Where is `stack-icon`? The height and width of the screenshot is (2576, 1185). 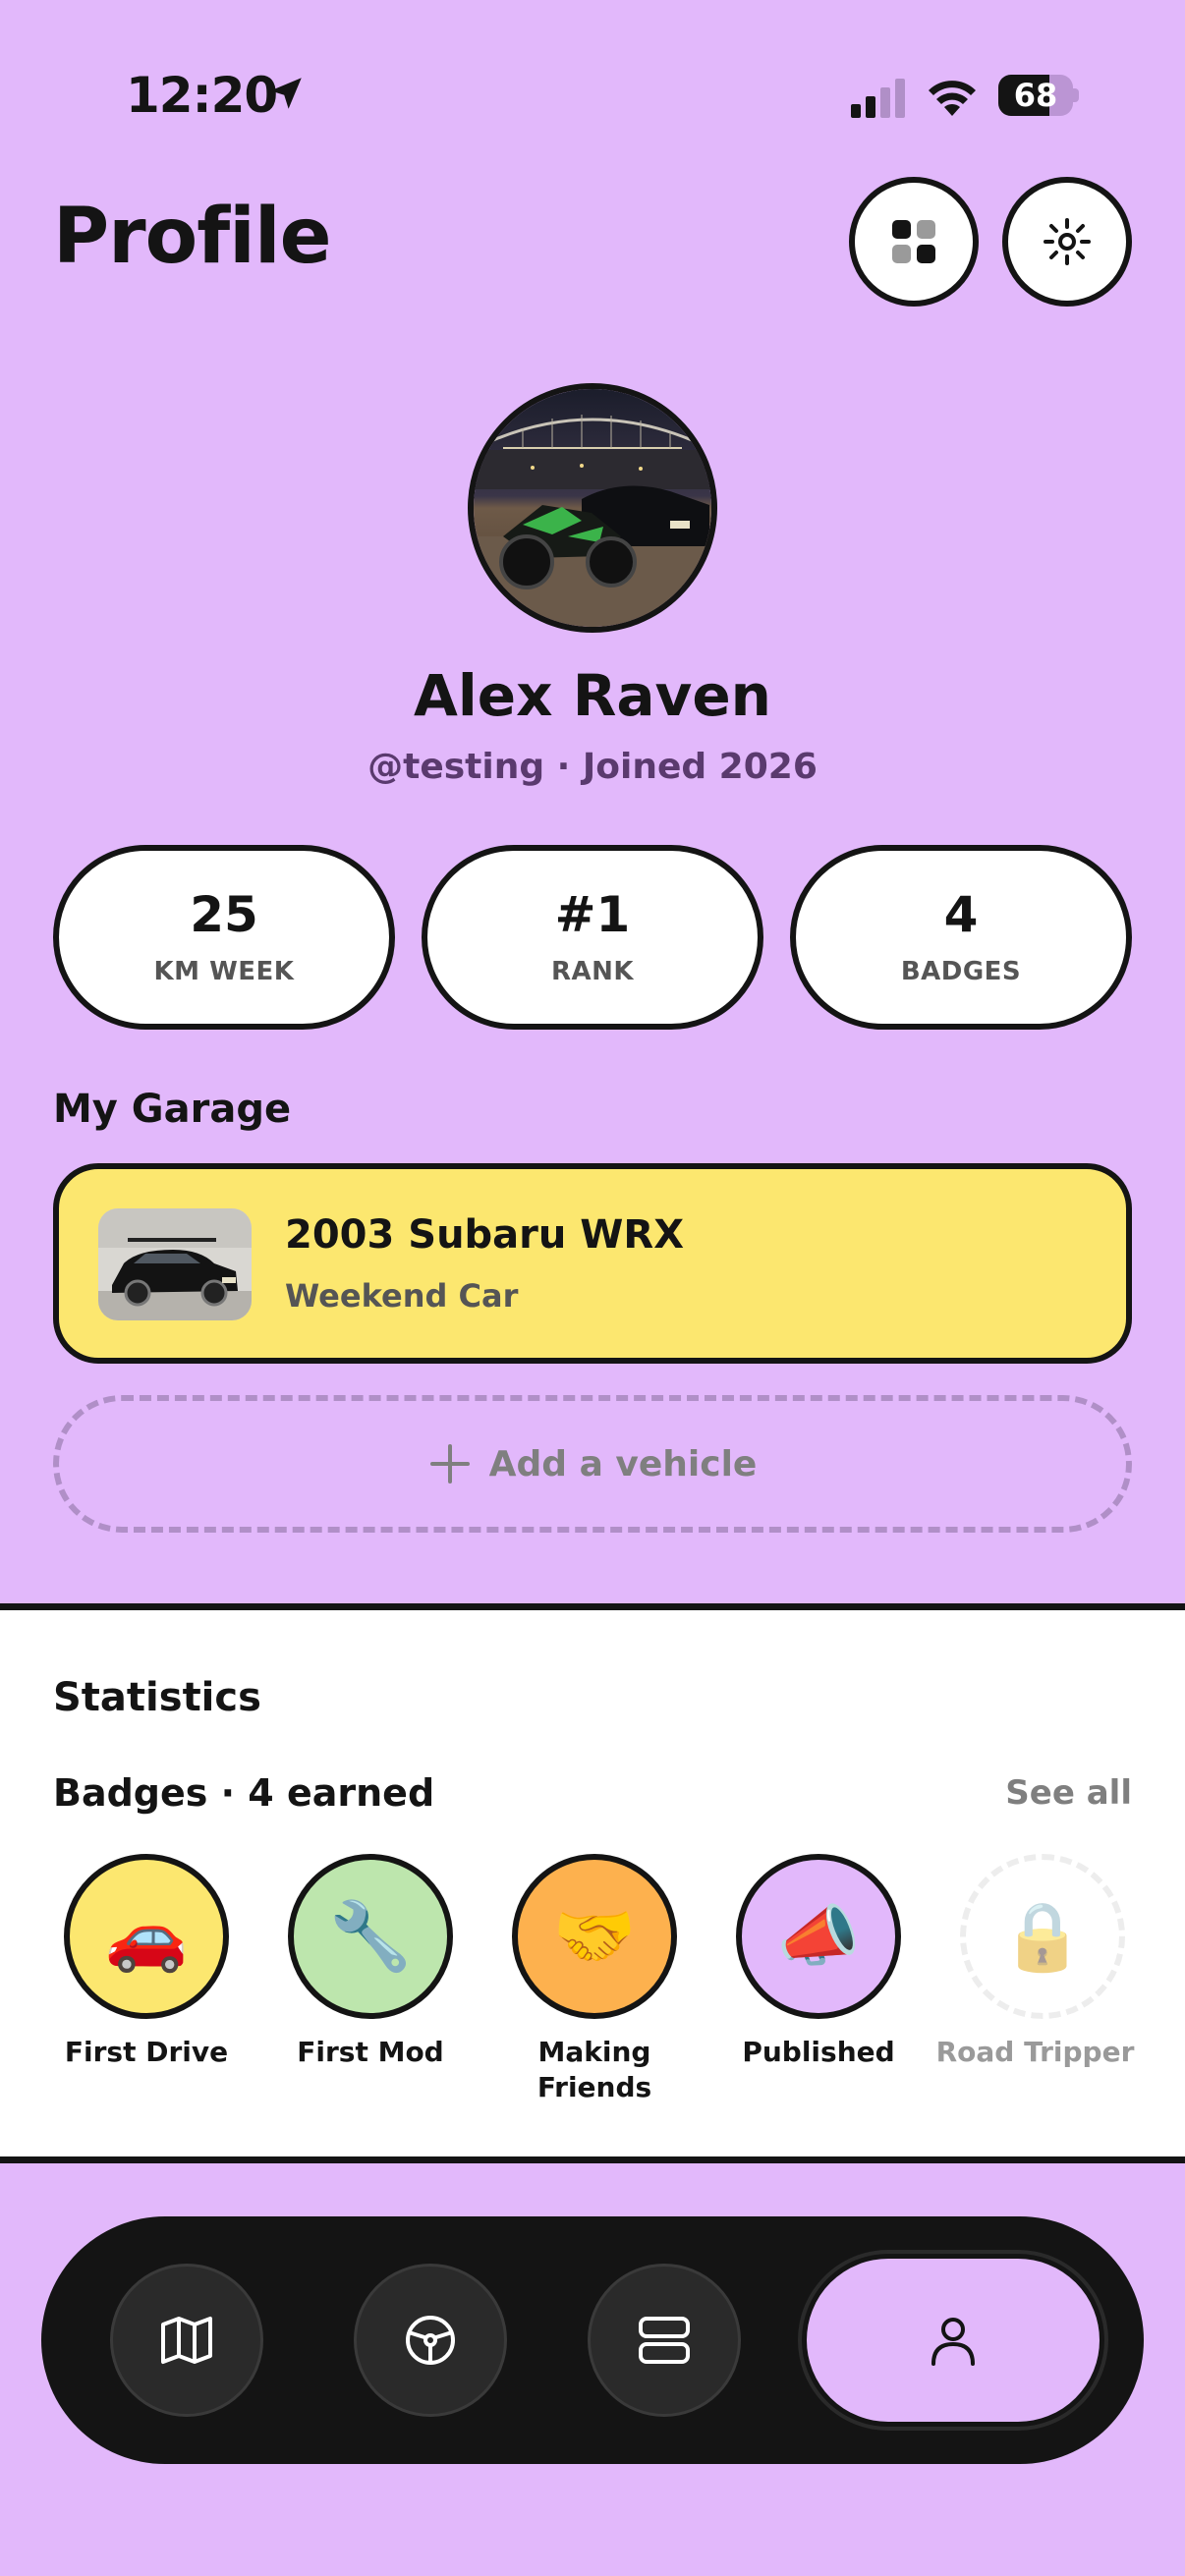 stack-icon is located at coordinates (664, 2340).